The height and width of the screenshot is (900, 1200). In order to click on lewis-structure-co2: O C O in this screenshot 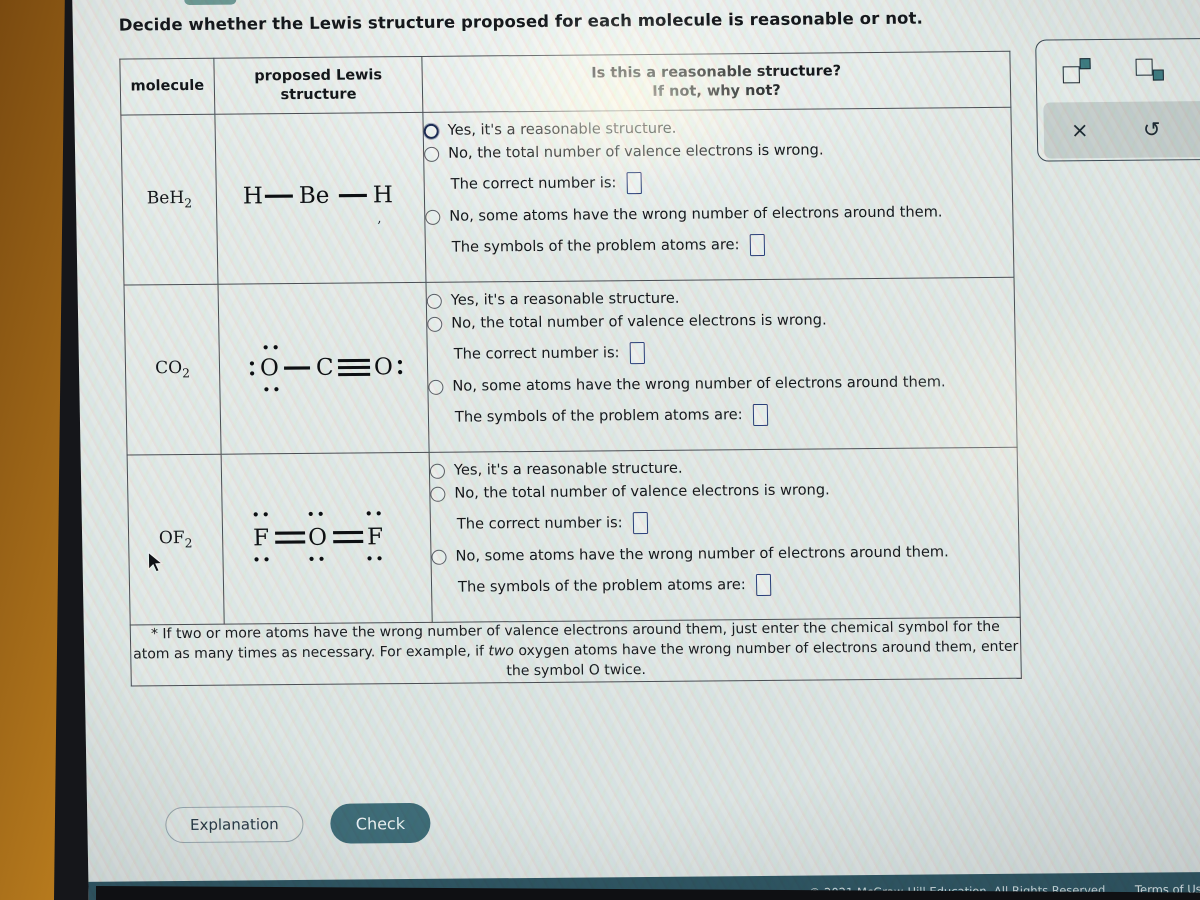, I will do `click(323, 368)`.